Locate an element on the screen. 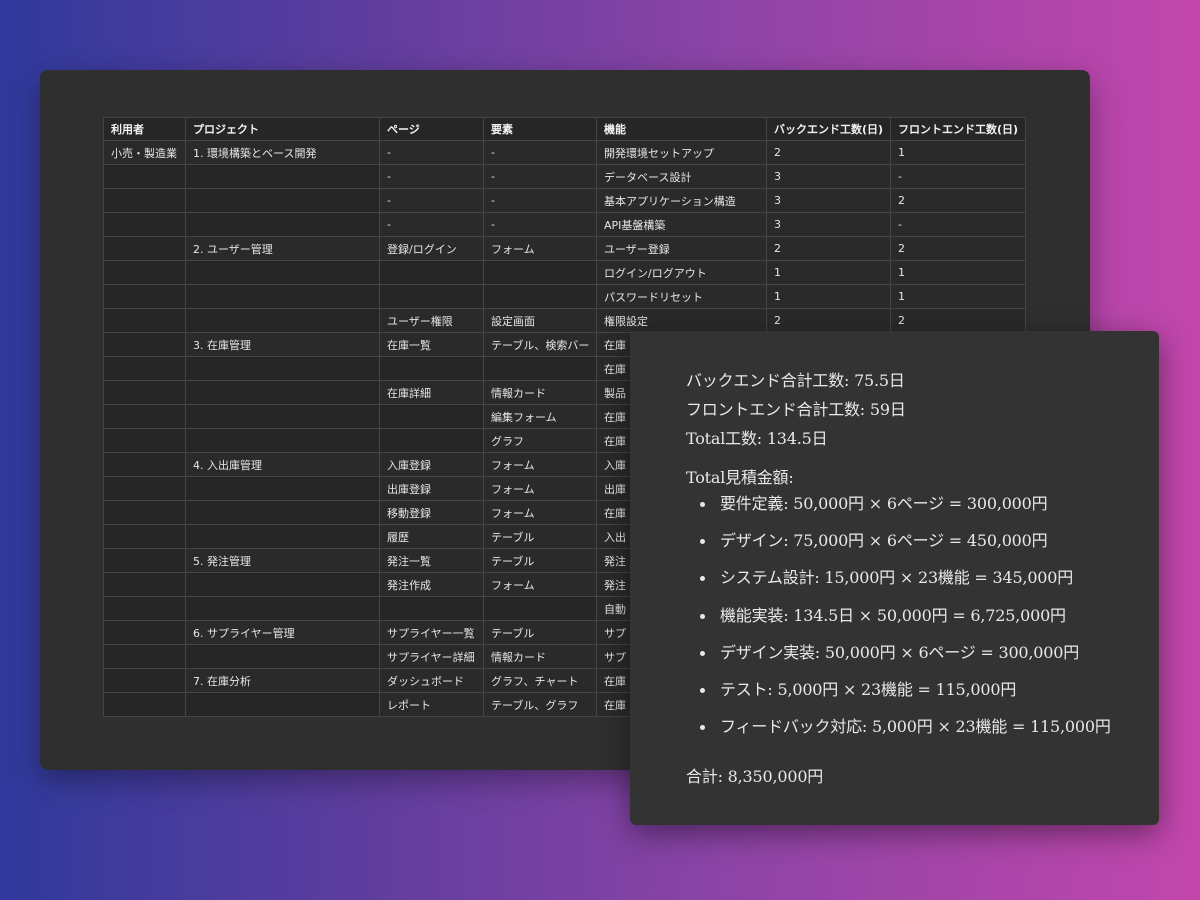  estimate-item-text: デザイン: 75,000円 × 6ページ = 450,000円 is located at coordinates (884, 541).